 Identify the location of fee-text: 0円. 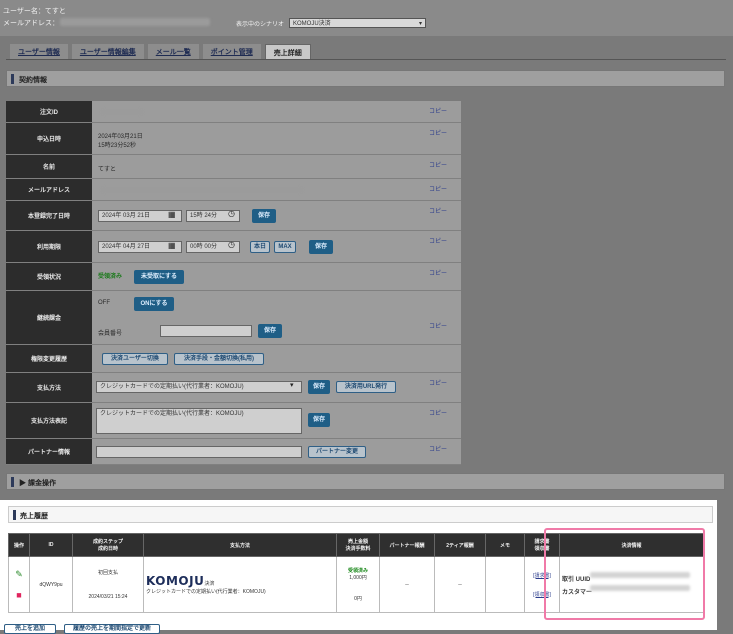
(358, 599).